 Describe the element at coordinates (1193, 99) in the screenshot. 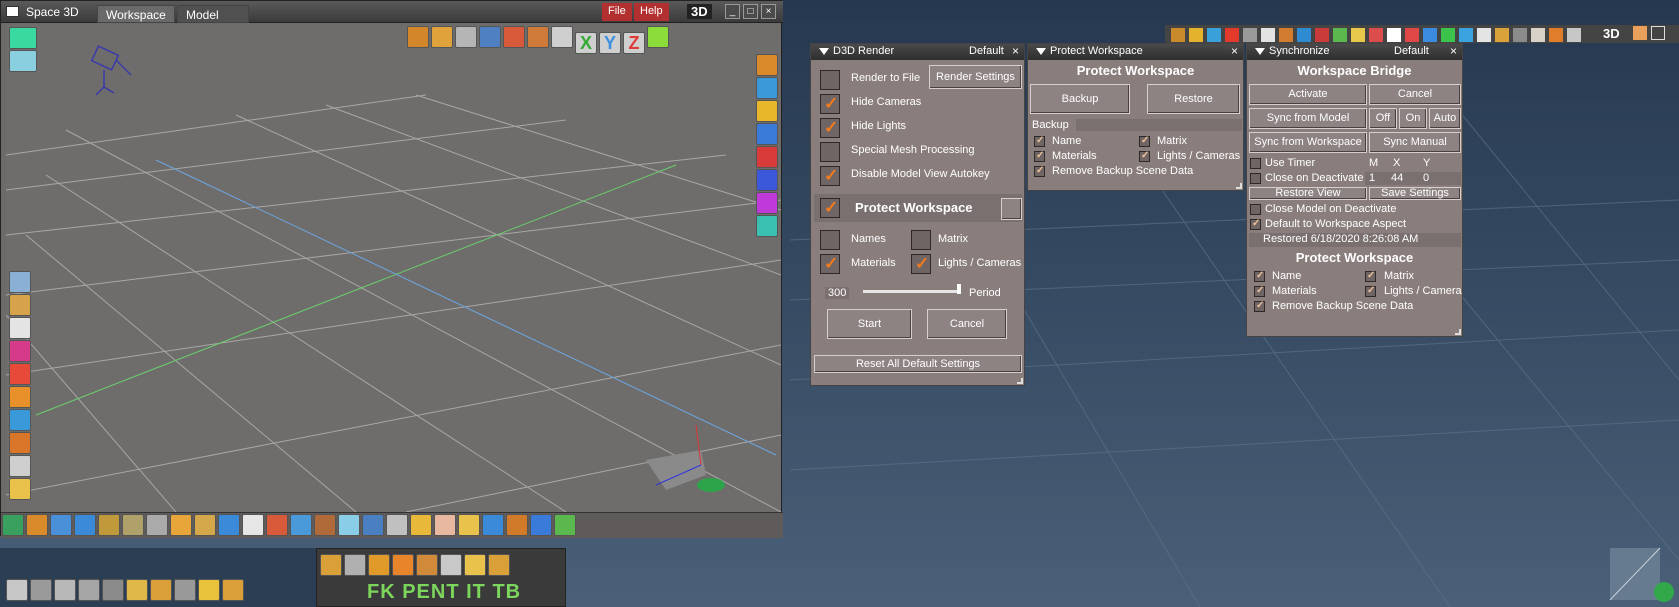

I see `restore-button: Restore` at that location.